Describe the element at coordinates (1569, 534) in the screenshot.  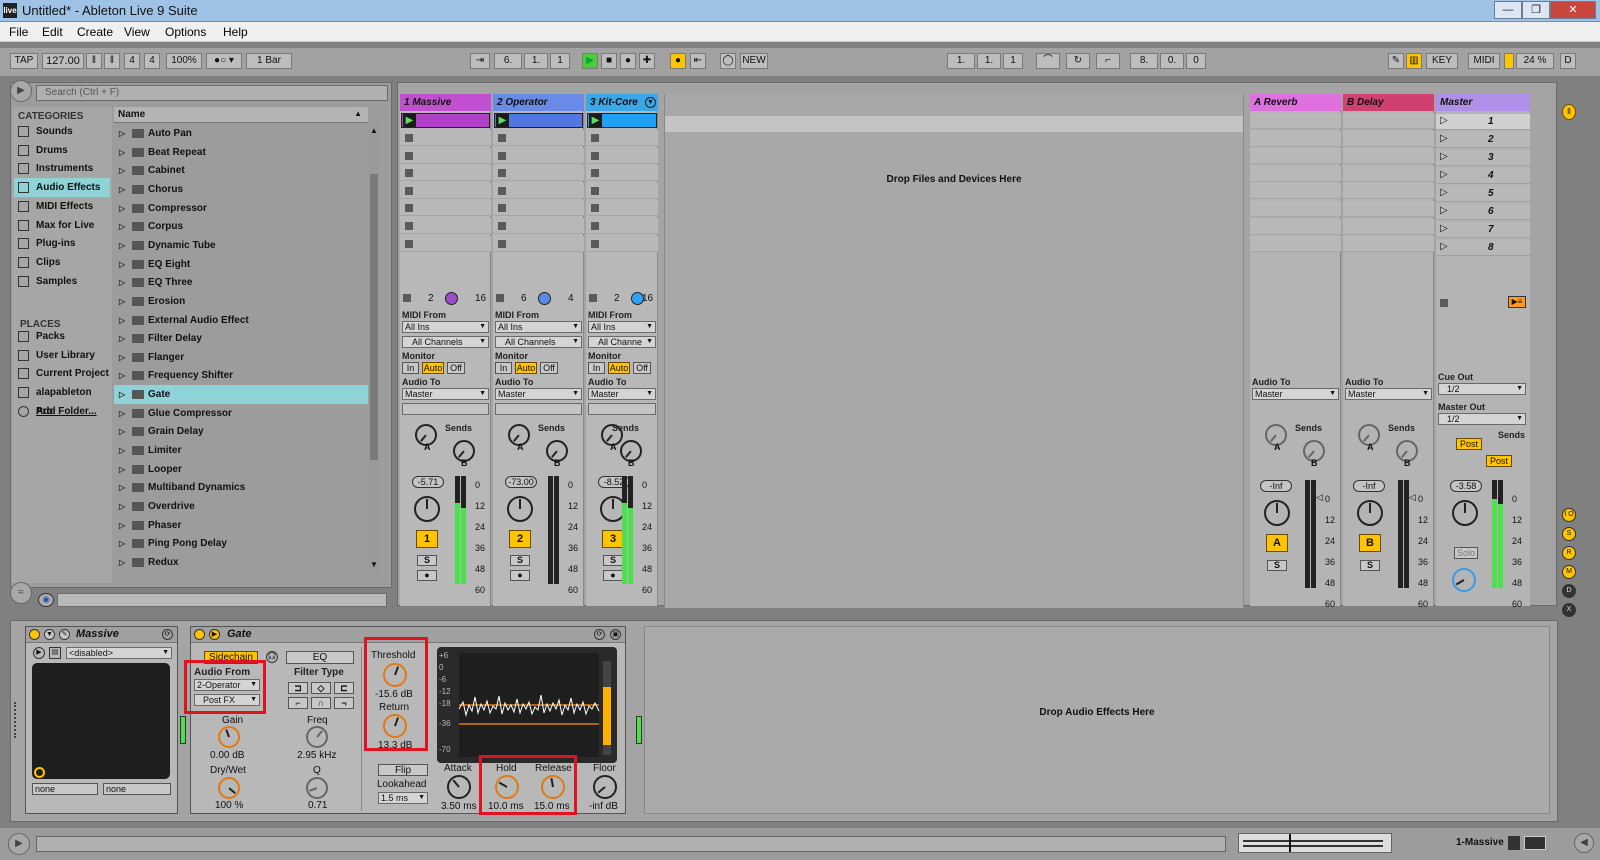
I see `mixer-section-toggle: S` at that location.